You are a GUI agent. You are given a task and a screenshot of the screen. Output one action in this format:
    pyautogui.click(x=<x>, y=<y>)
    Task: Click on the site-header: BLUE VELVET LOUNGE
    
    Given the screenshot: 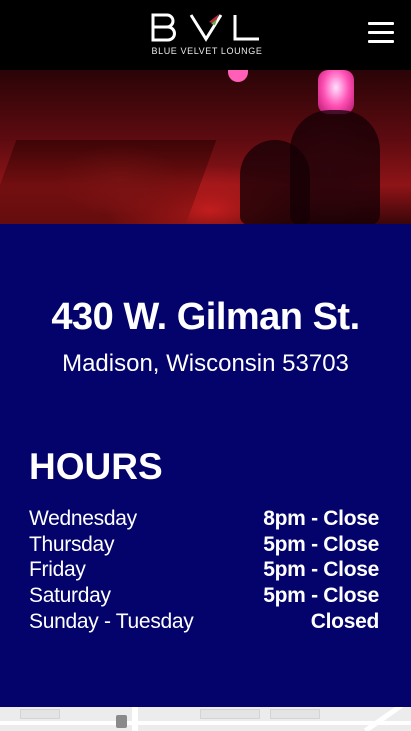 What is the action you would take?
    pyautogui.click(x=205, y=35)
    